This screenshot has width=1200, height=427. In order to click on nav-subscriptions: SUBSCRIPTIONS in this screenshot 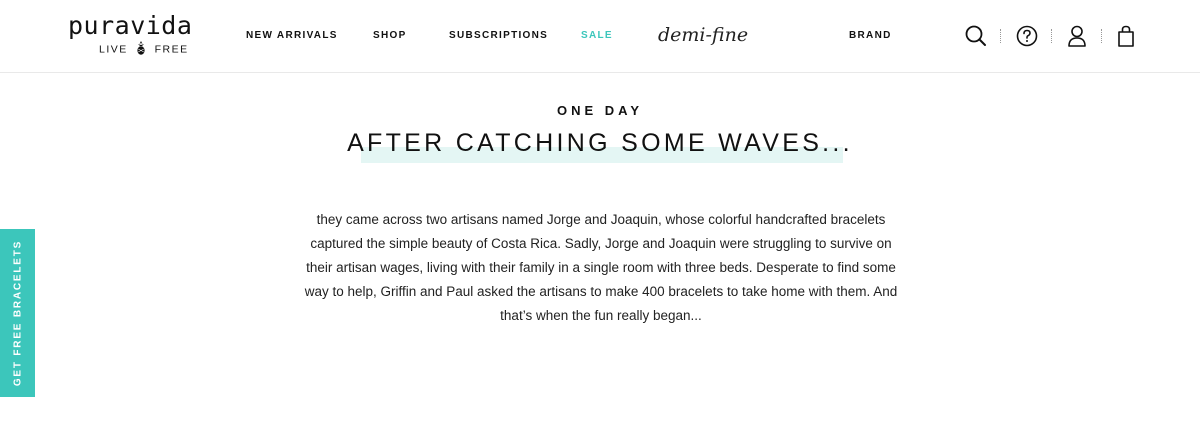, I will do `click(498, 36)`.